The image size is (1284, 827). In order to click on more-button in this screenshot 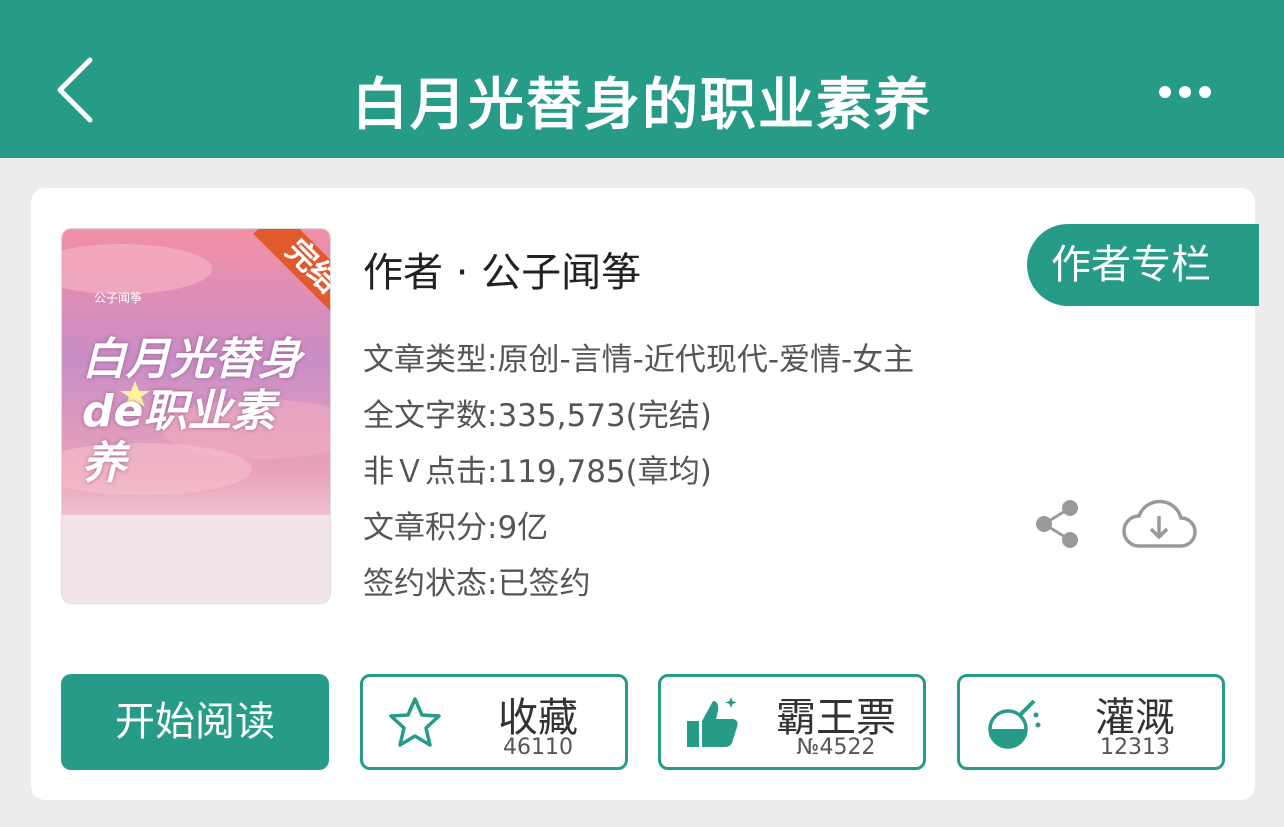, I will do `click(1185, 92)`.